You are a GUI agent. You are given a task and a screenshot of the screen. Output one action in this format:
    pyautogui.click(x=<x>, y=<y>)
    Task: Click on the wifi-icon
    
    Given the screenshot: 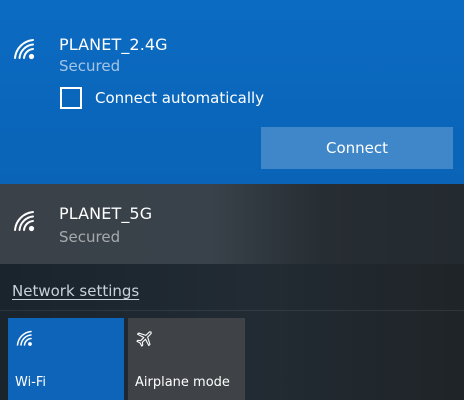 What is the action you would take?
    pyautogui.click(x=24, y=338)
    